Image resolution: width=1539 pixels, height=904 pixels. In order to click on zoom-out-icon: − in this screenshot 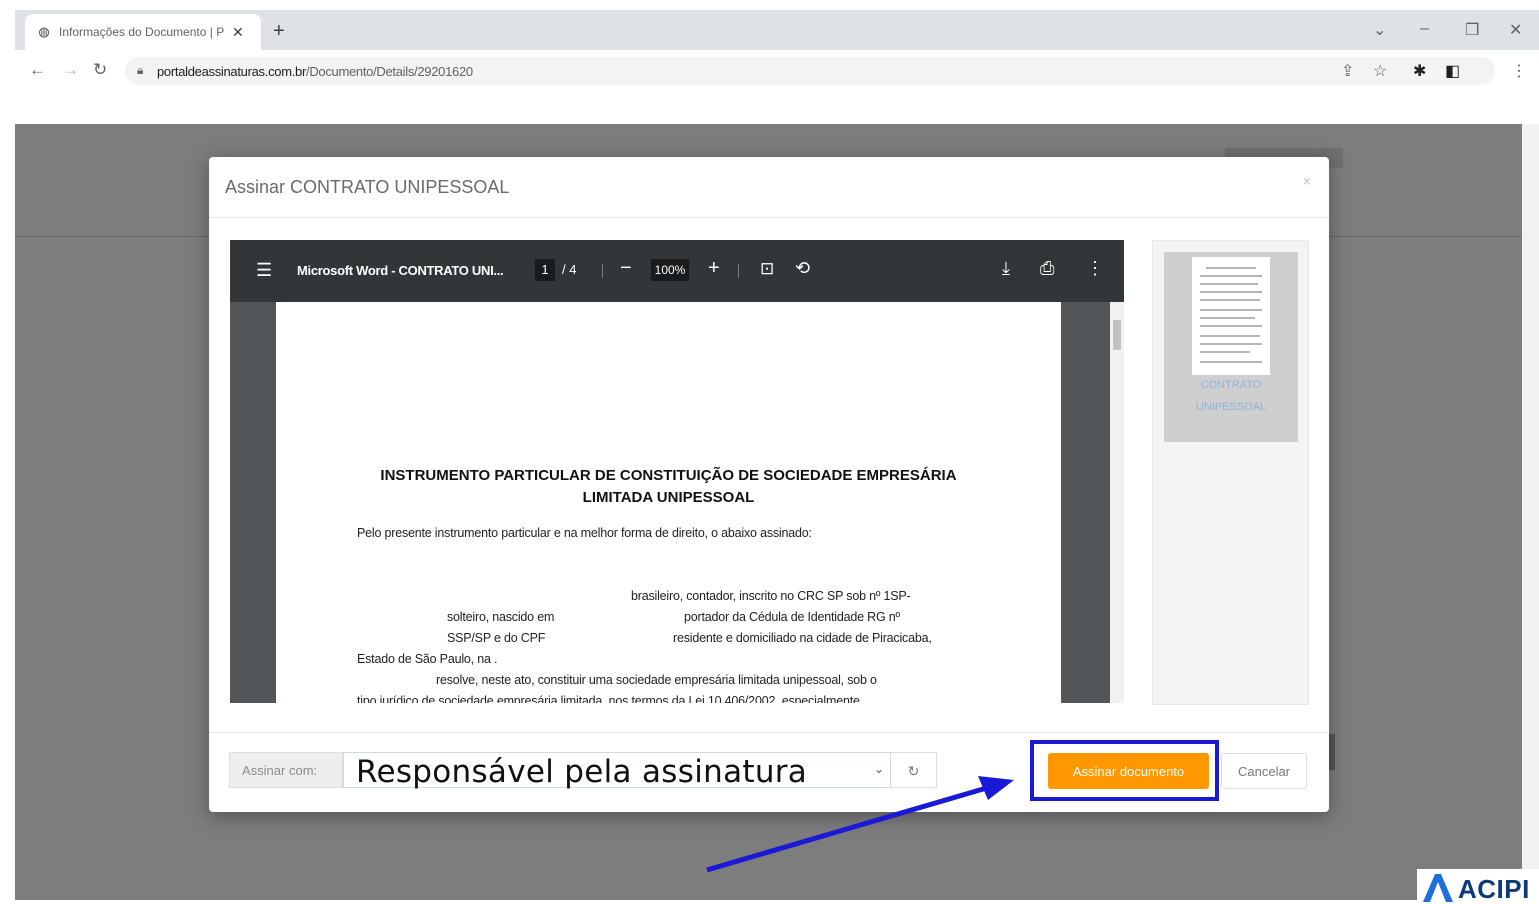, I will do `click(626, 268)`.